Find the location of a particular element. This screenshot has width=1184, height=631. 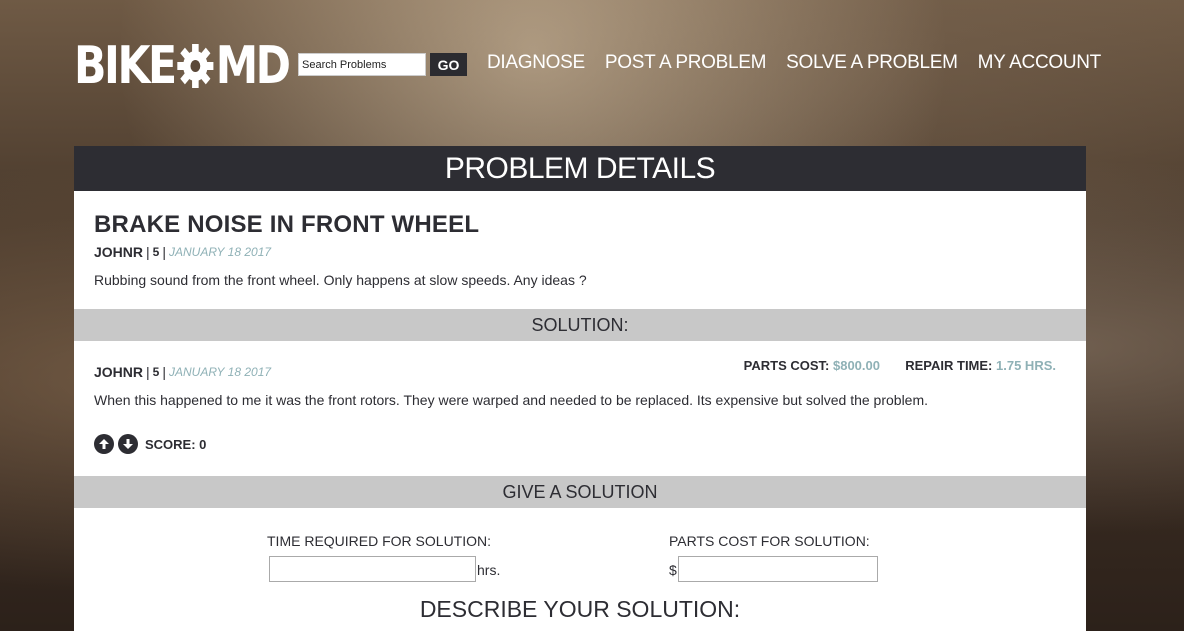

arrow-up-icon is located at coordinates (104, 444).